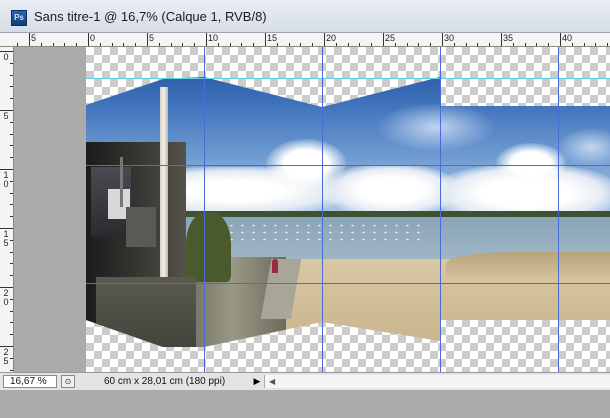 Image resolution: width=610 pixels, height=418 pixels. I want to click on workspace-background, so click(305, 404).